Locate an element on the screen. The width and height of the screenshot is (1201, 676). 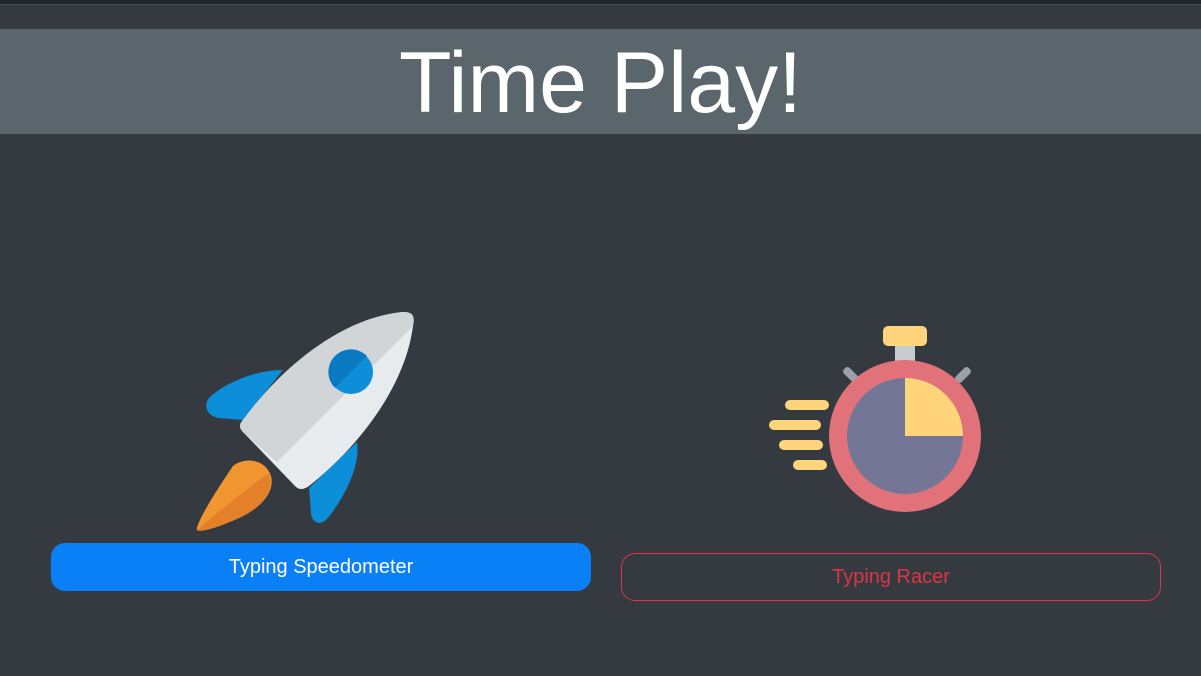
page-title: Time Play! is located at coordinates (600, 82).